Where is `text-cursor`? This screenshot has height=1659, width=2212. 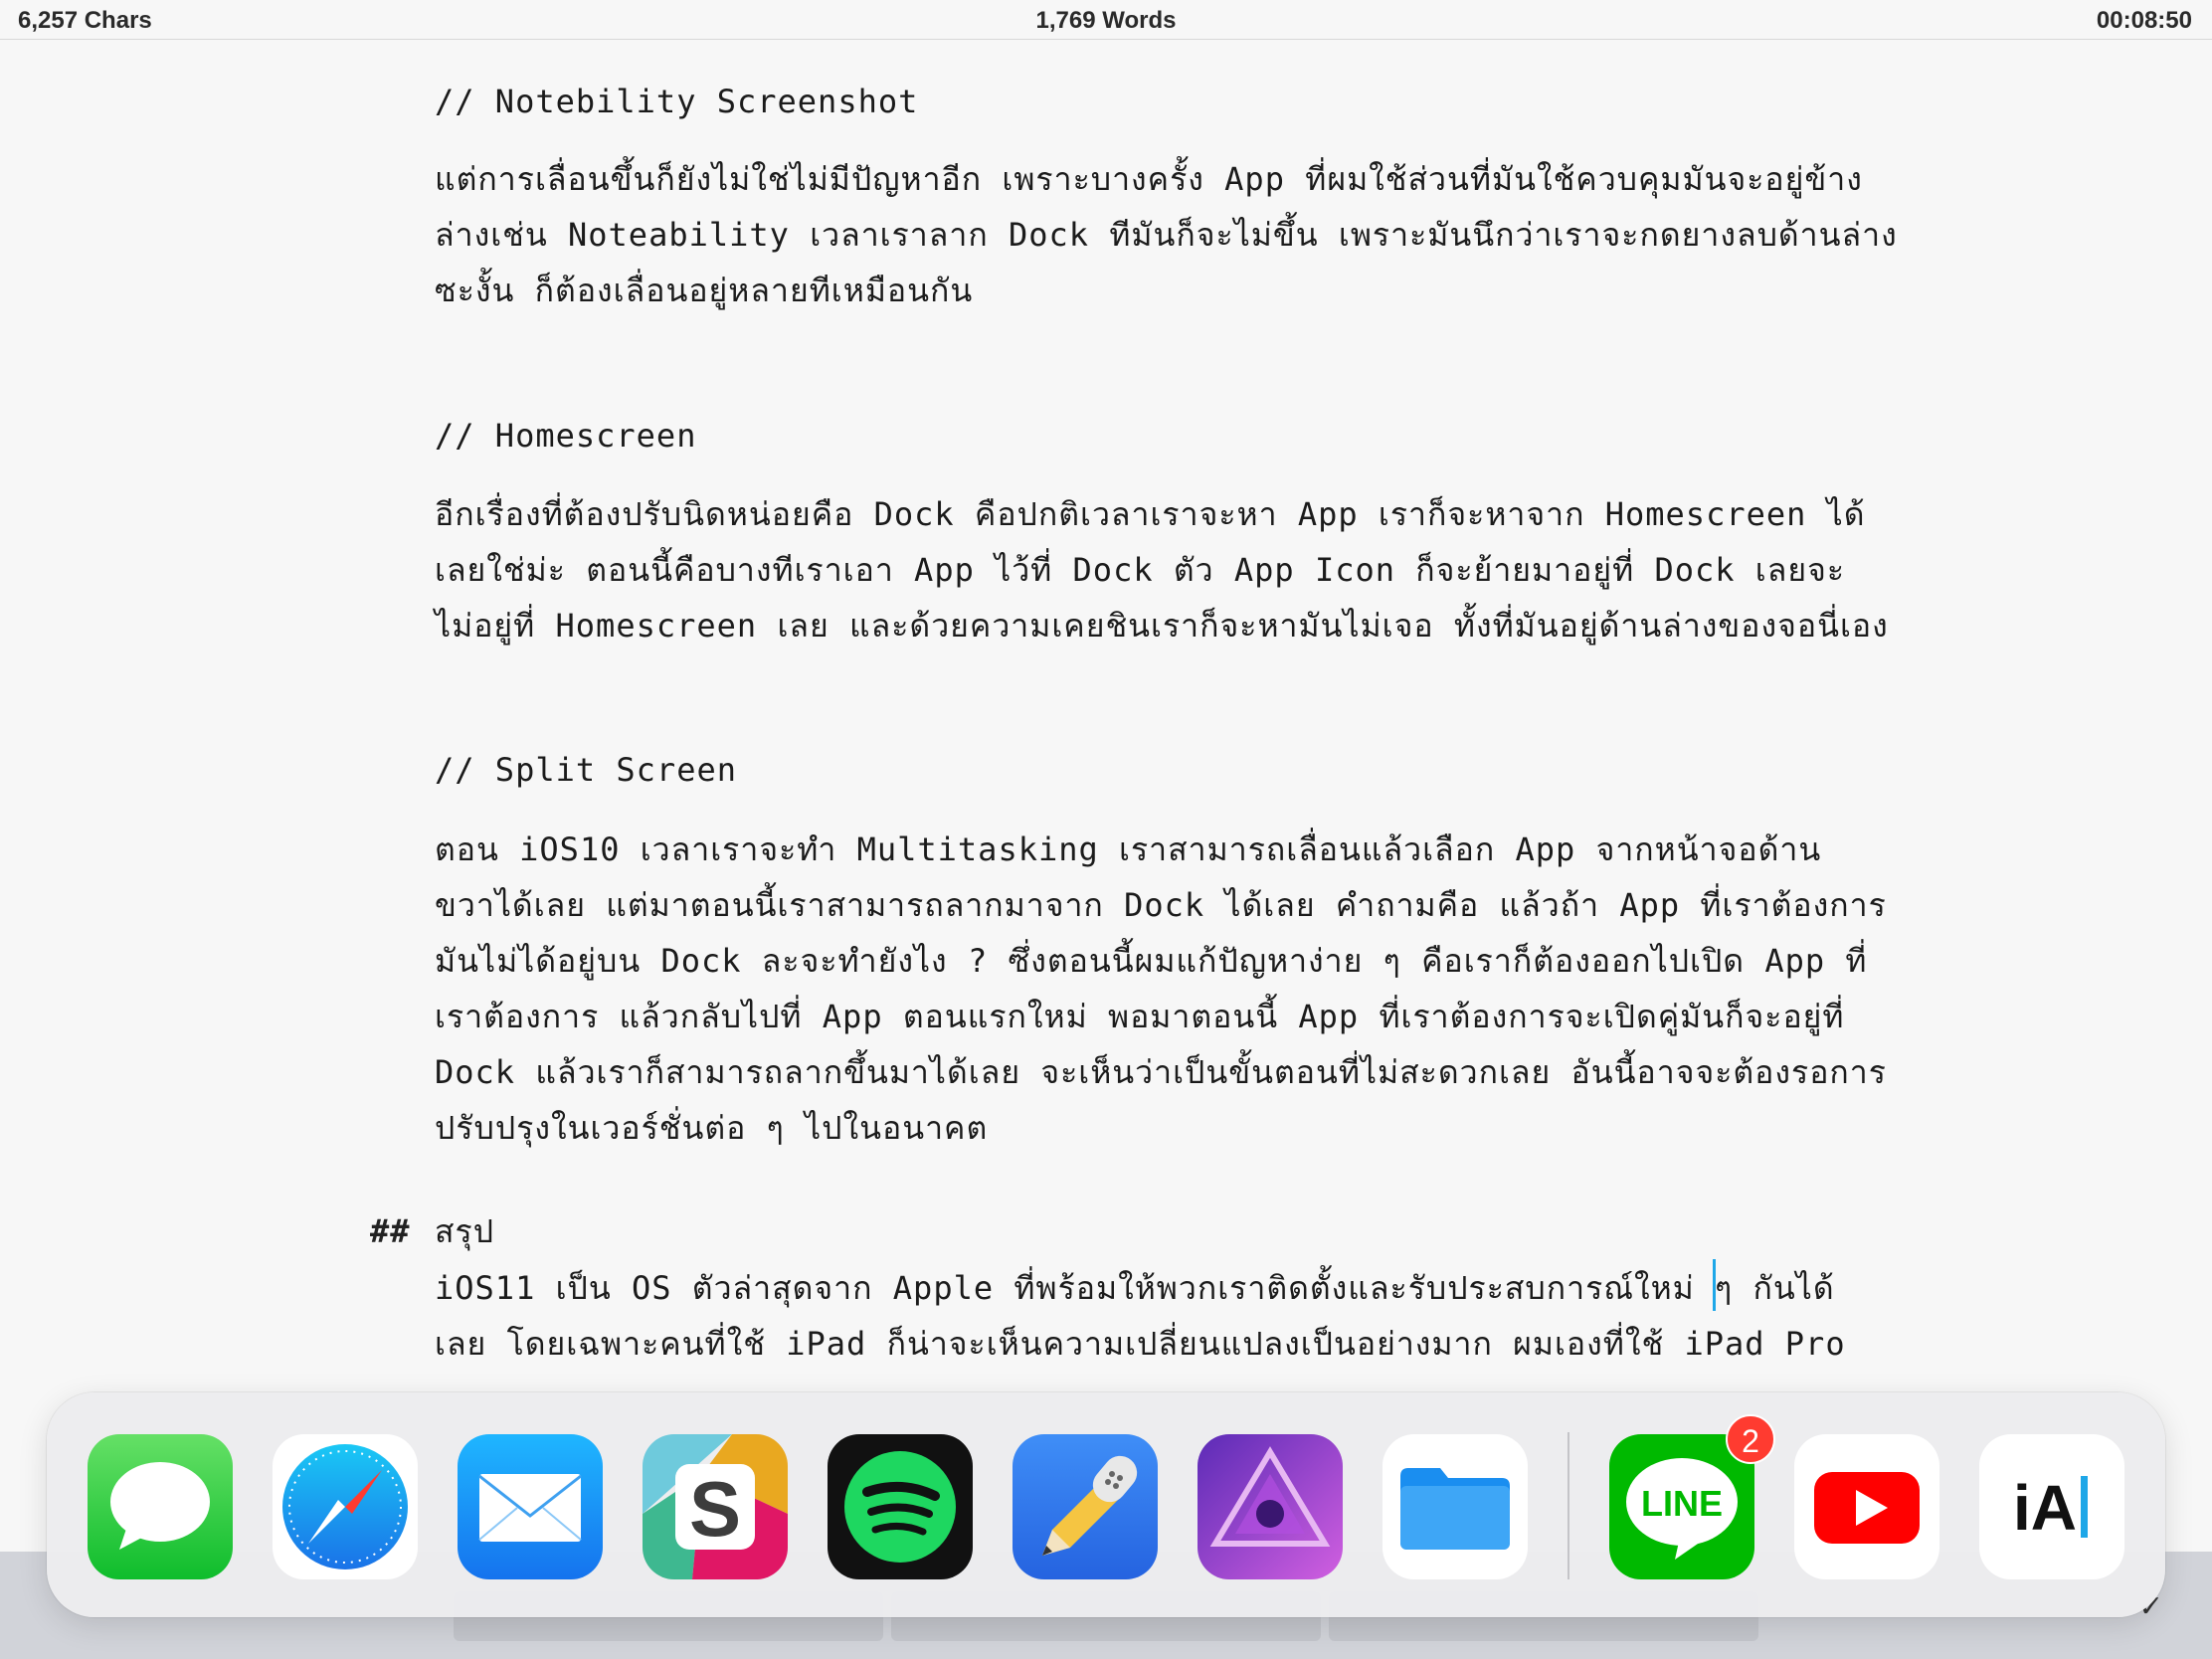 text-cursor is located at coordinates (1714, 1285).